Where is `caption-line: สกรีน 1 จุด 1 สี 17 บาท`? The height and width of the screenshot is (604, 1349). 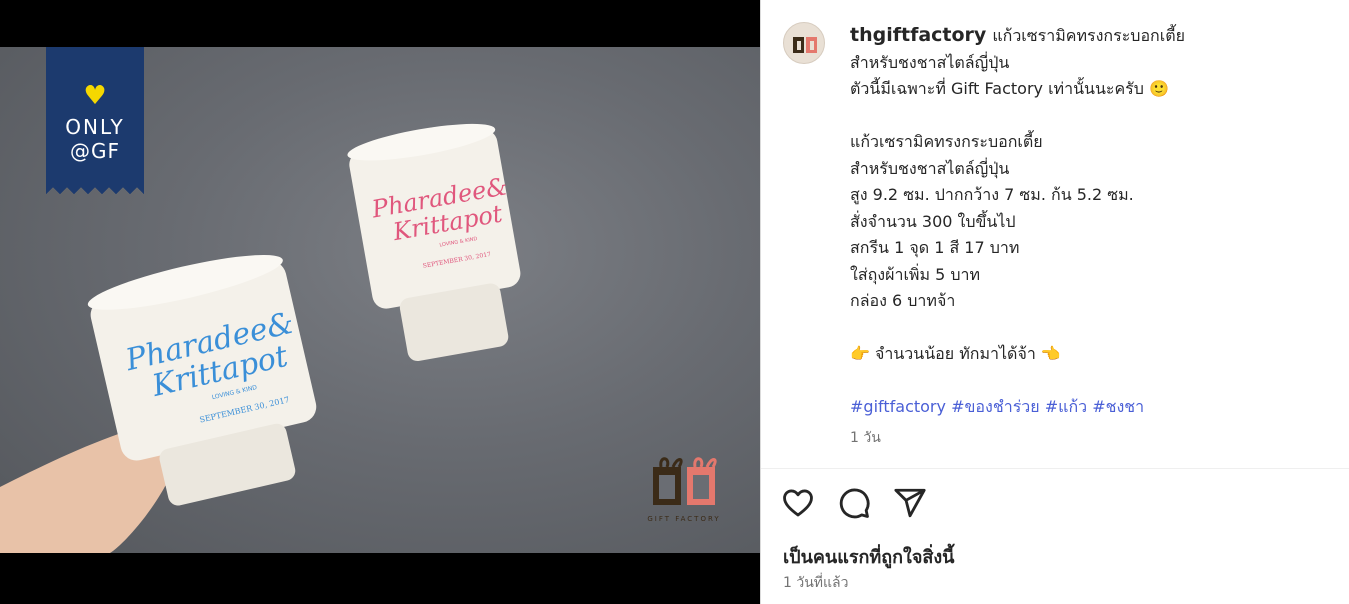 caption-line: สกรีน 1 จุด 1 สี 17 บาท is located at coordinates (935, 247).